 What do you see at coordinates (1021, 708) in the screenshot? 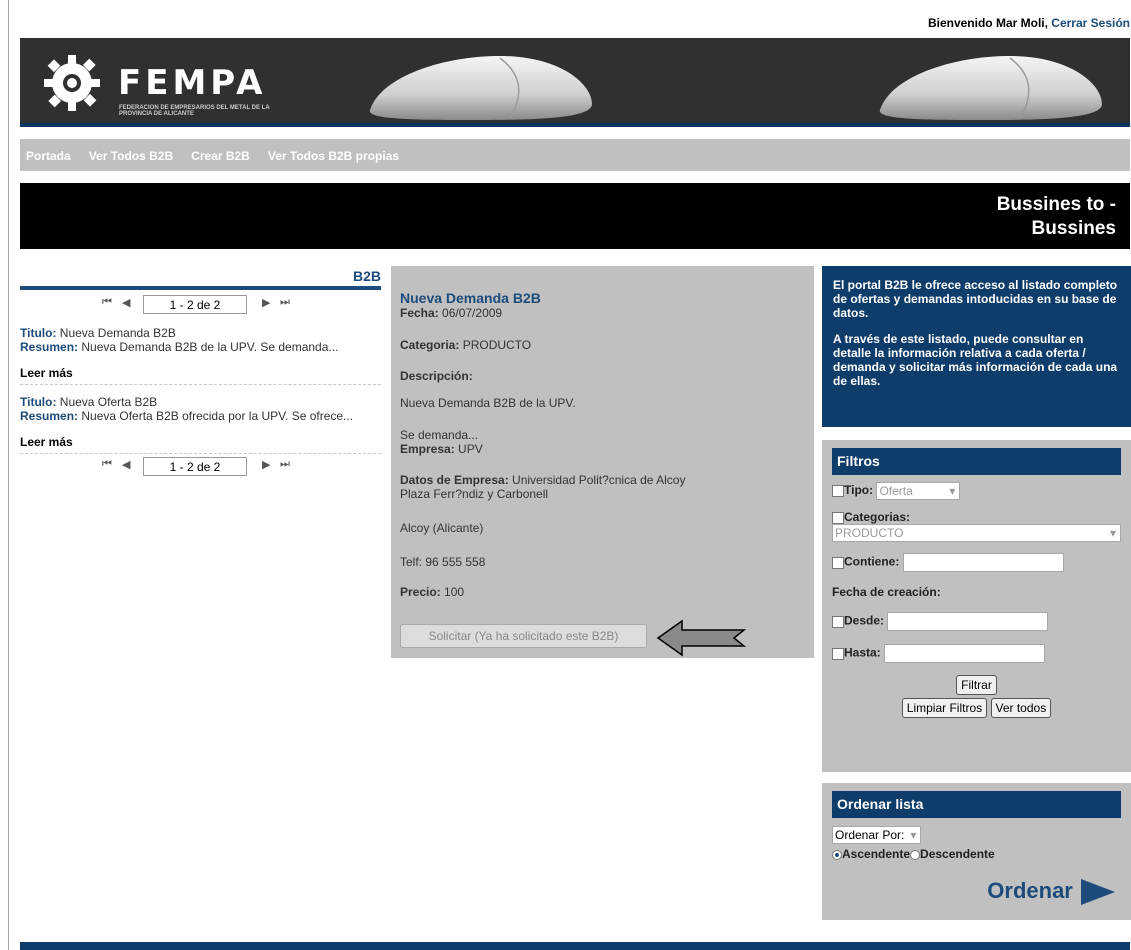
I see `ver-todos-button: Ver todos` at bounding box center [1021, 708].